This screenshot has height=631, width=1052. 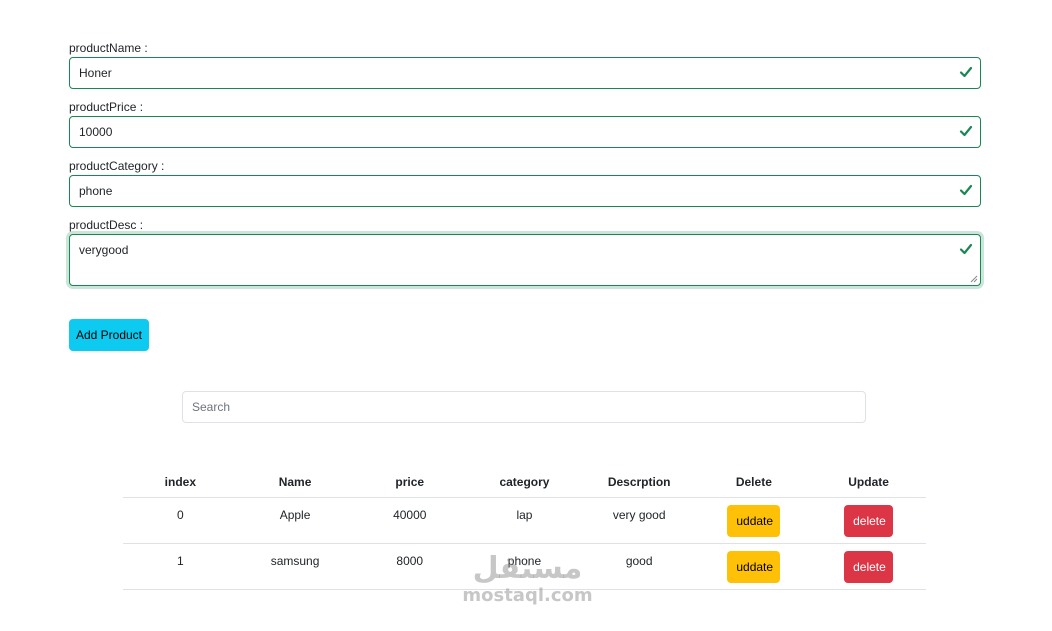 What do you see at coordinates (639, 514) in the screenshot?
I see `cell-description-text: very good` at bounding box center [639, 514].